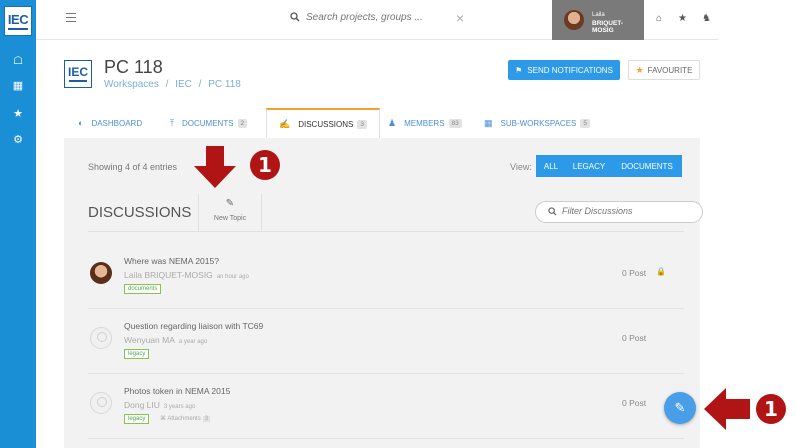 The height and width of the screenshot is (448, 796). Describe the element at coordinates (647, 166) in the screenshot. I see `view-documents-button: DOCUMENTS` at that location.